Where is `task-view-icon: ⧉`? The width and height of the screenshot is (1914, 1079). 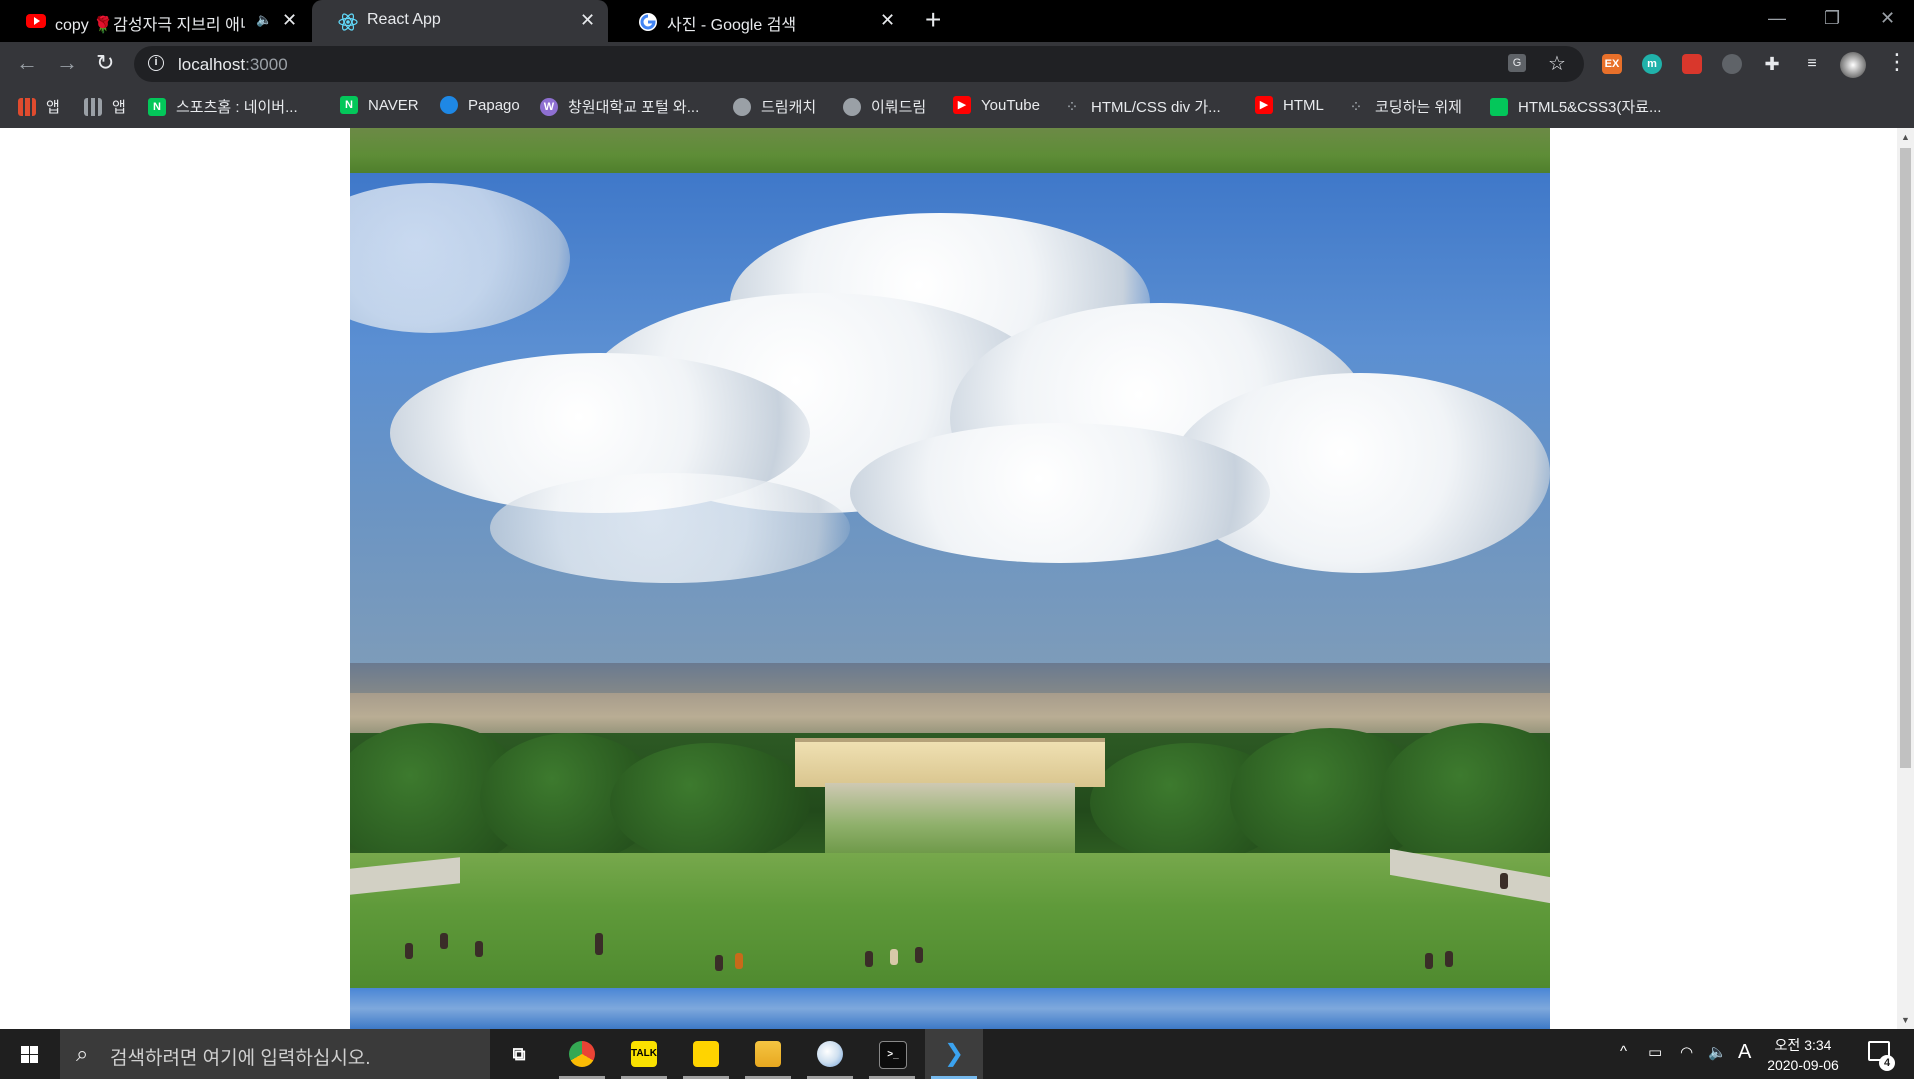
task-view-icon: ⧉ is located at coordinates (519, 1054).